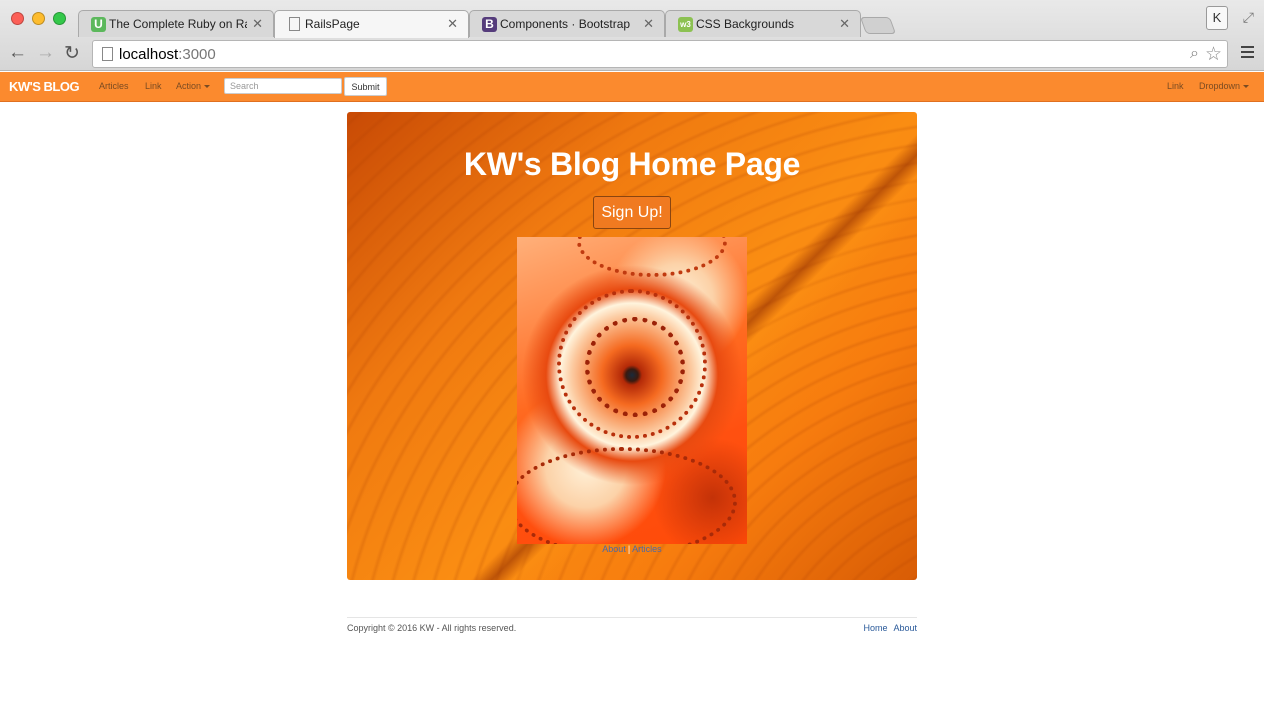 This screenshot has width=1264, height=703. What do you see at coordinates (17, 18) in the screenshot?
I see `window-close-button` at bounding box center [17, 18].